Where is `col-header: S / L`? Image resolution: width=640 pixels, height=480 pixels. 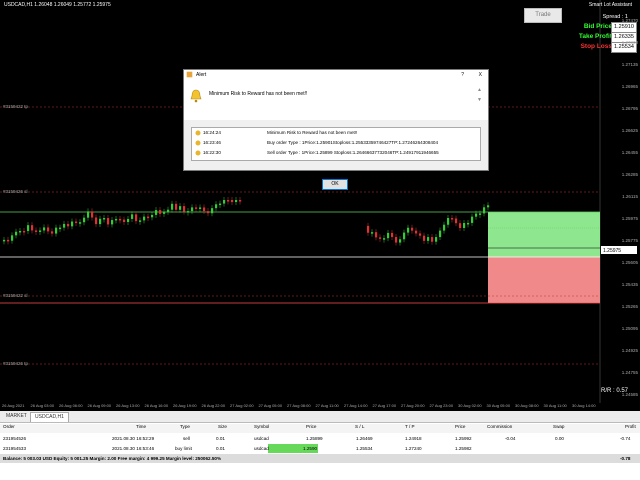
col-header: S / L is located at coordinates (359, 426).